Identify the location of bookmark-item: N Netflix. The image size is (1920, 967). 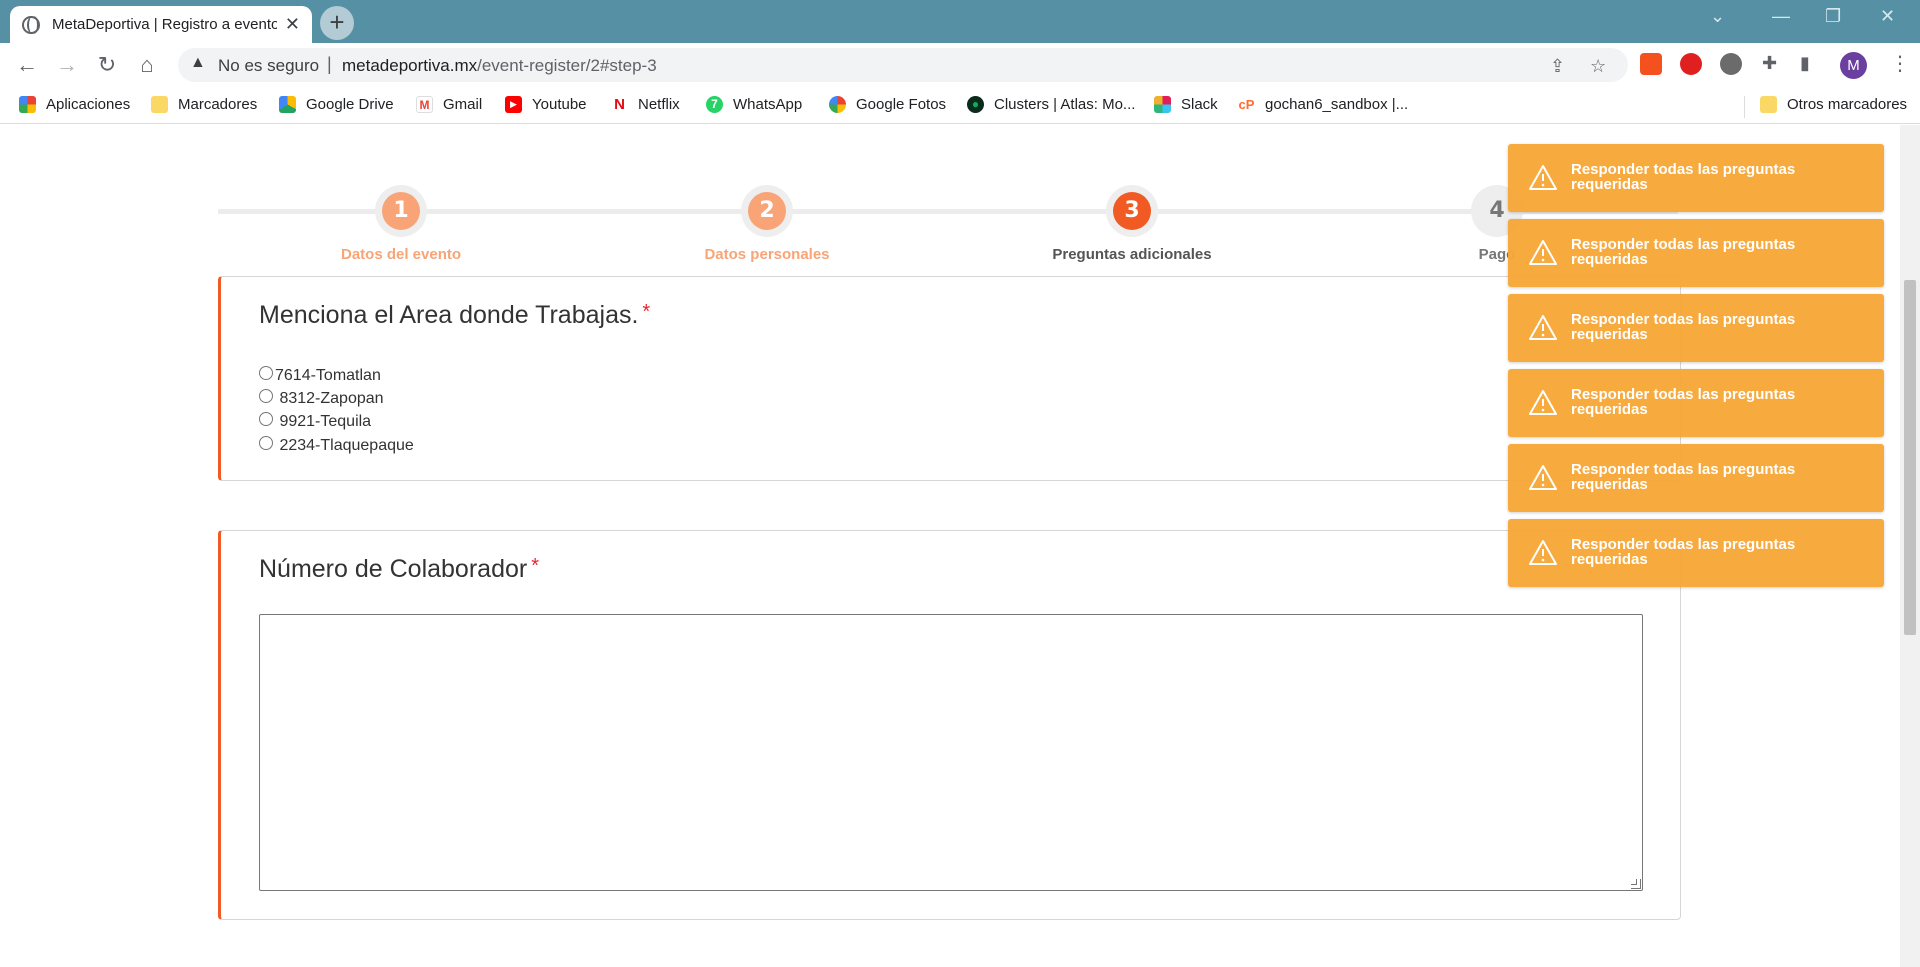
(645, 104).